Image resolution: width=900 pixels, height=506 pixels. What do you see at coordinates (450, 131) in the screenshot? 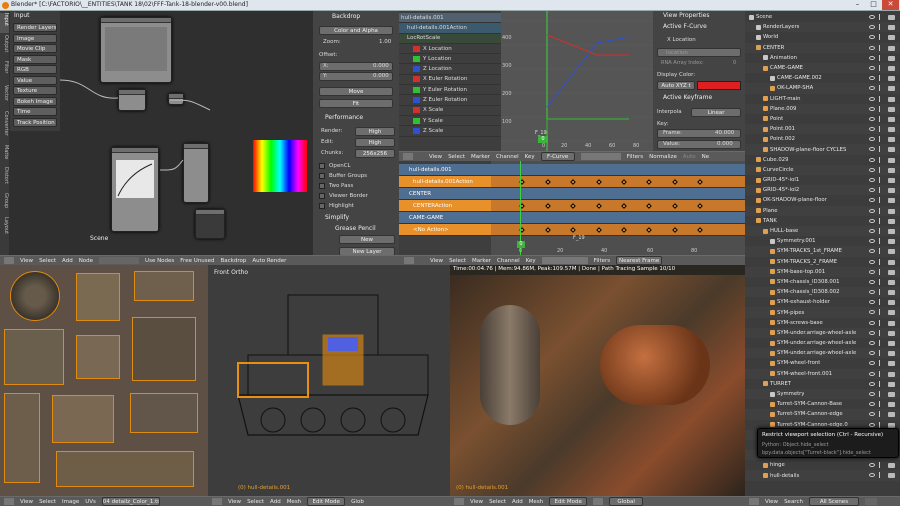
I see `channel-row: Z Scale` at bounding box center [450, 131].